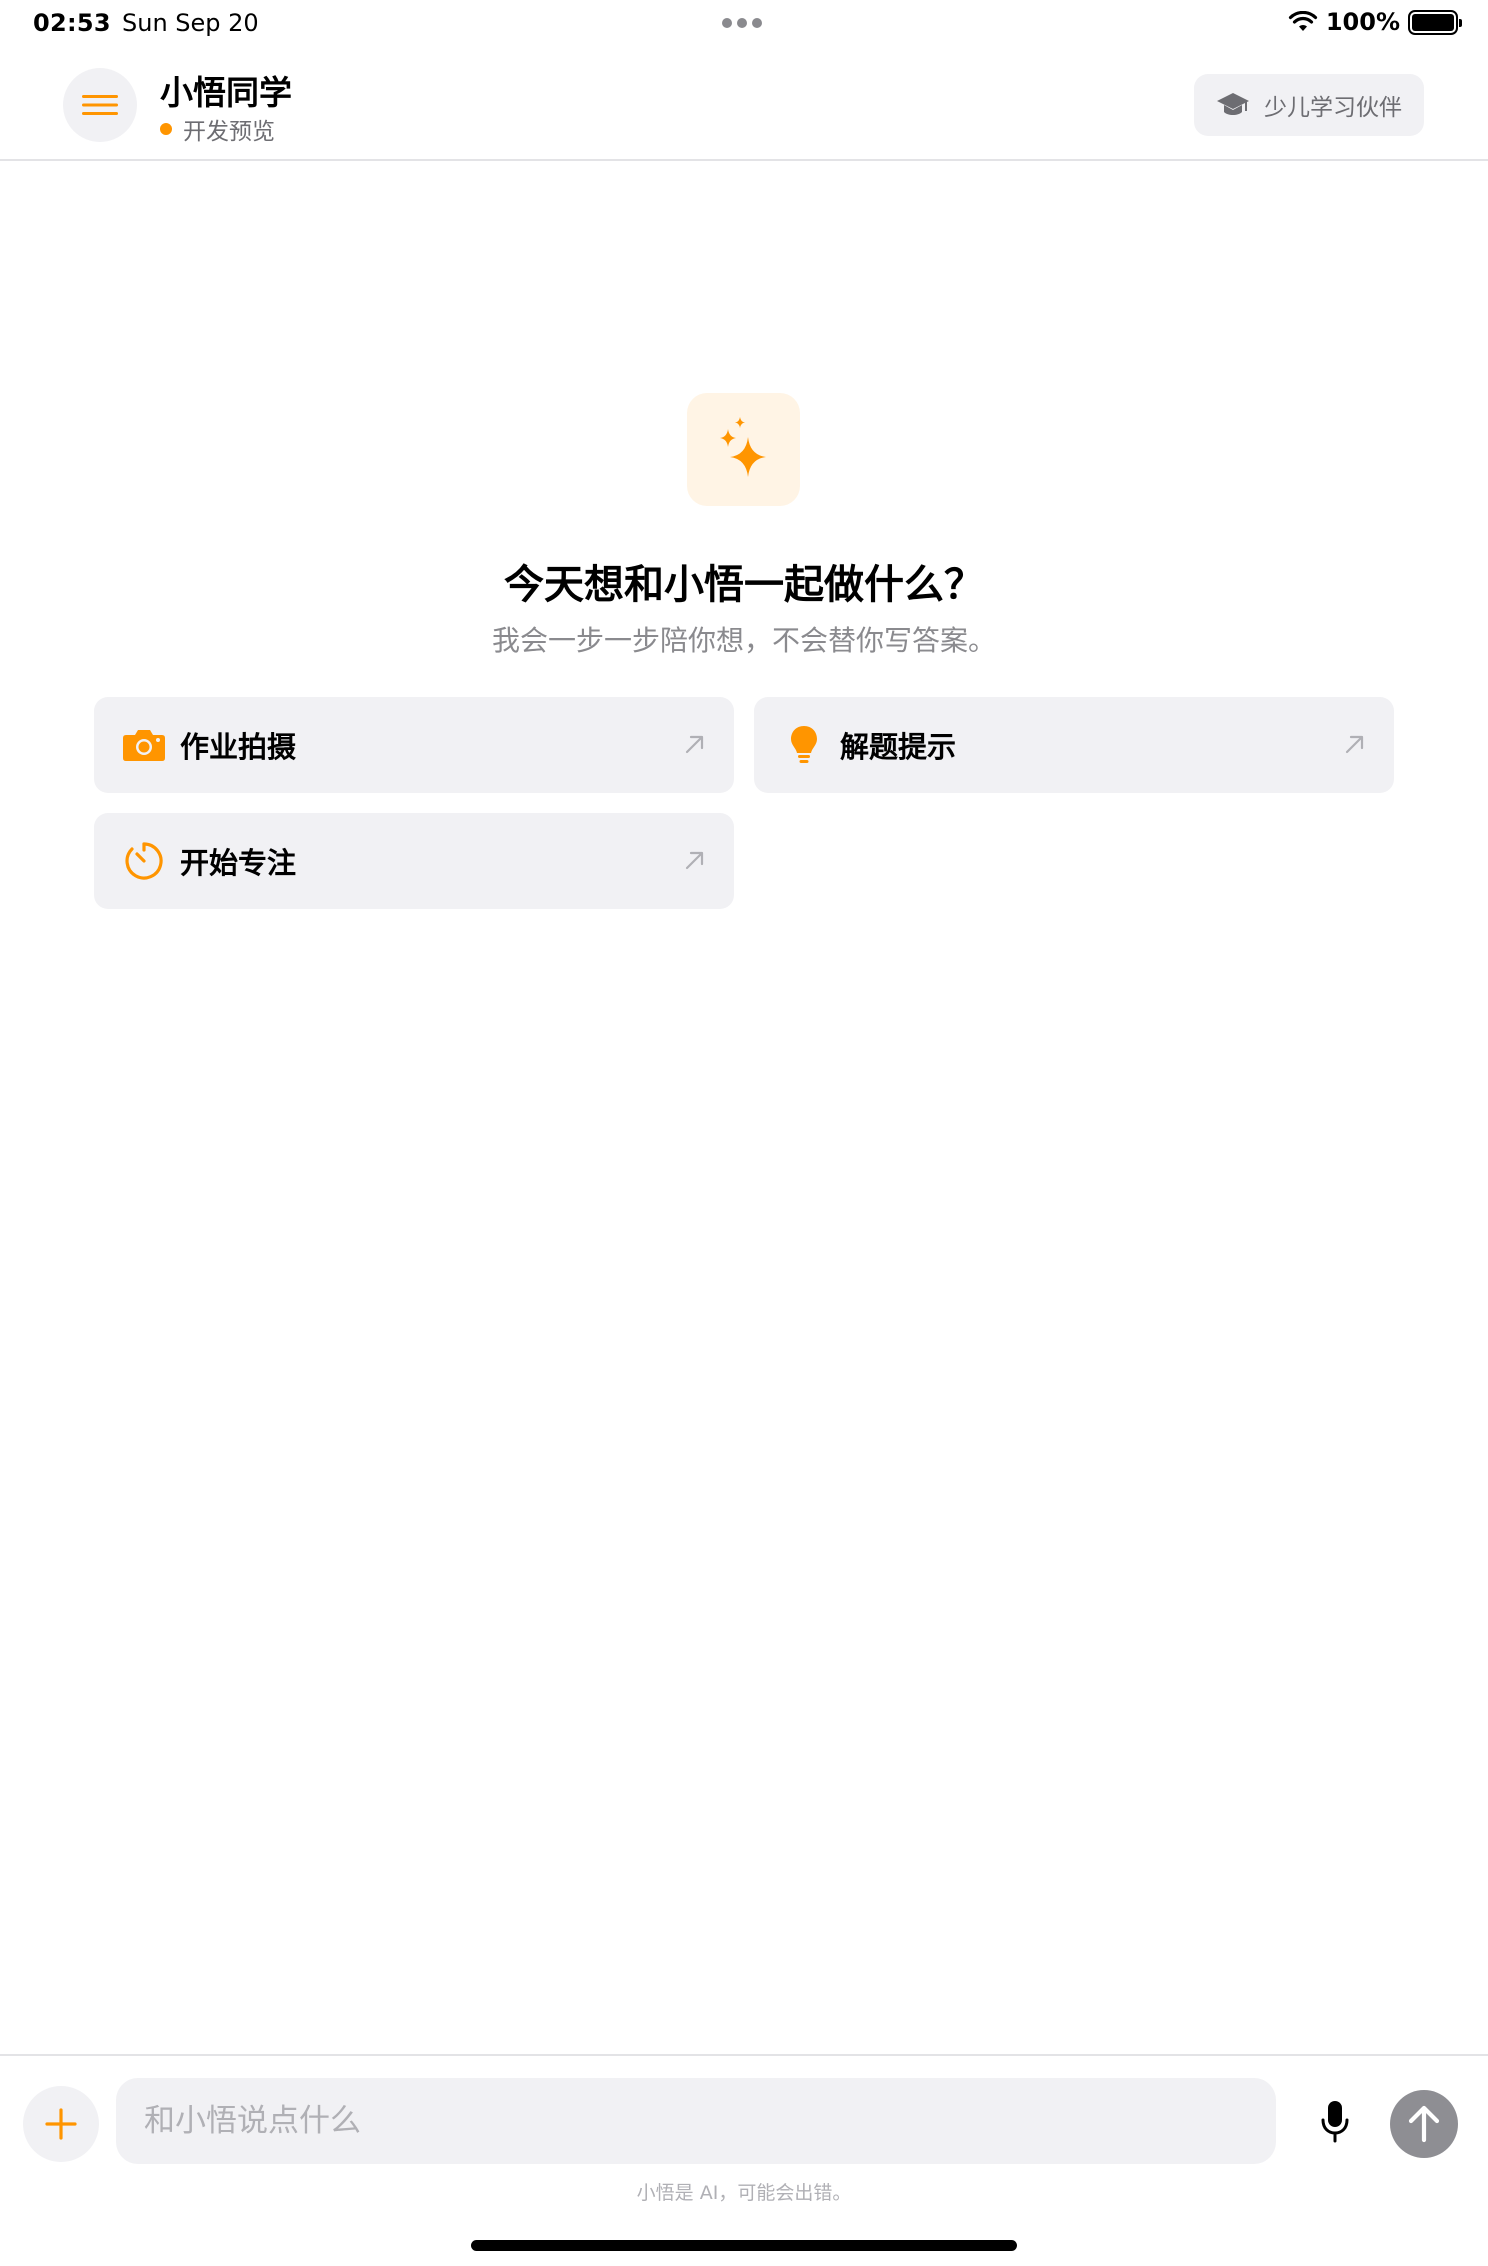 Image resolution: width=1488 pixels, height=2266 pixels. What do you see at coordinates (226, 92) in the screenshot?
I see `page-title: 小悟同学` at bounding box center [226, 92].